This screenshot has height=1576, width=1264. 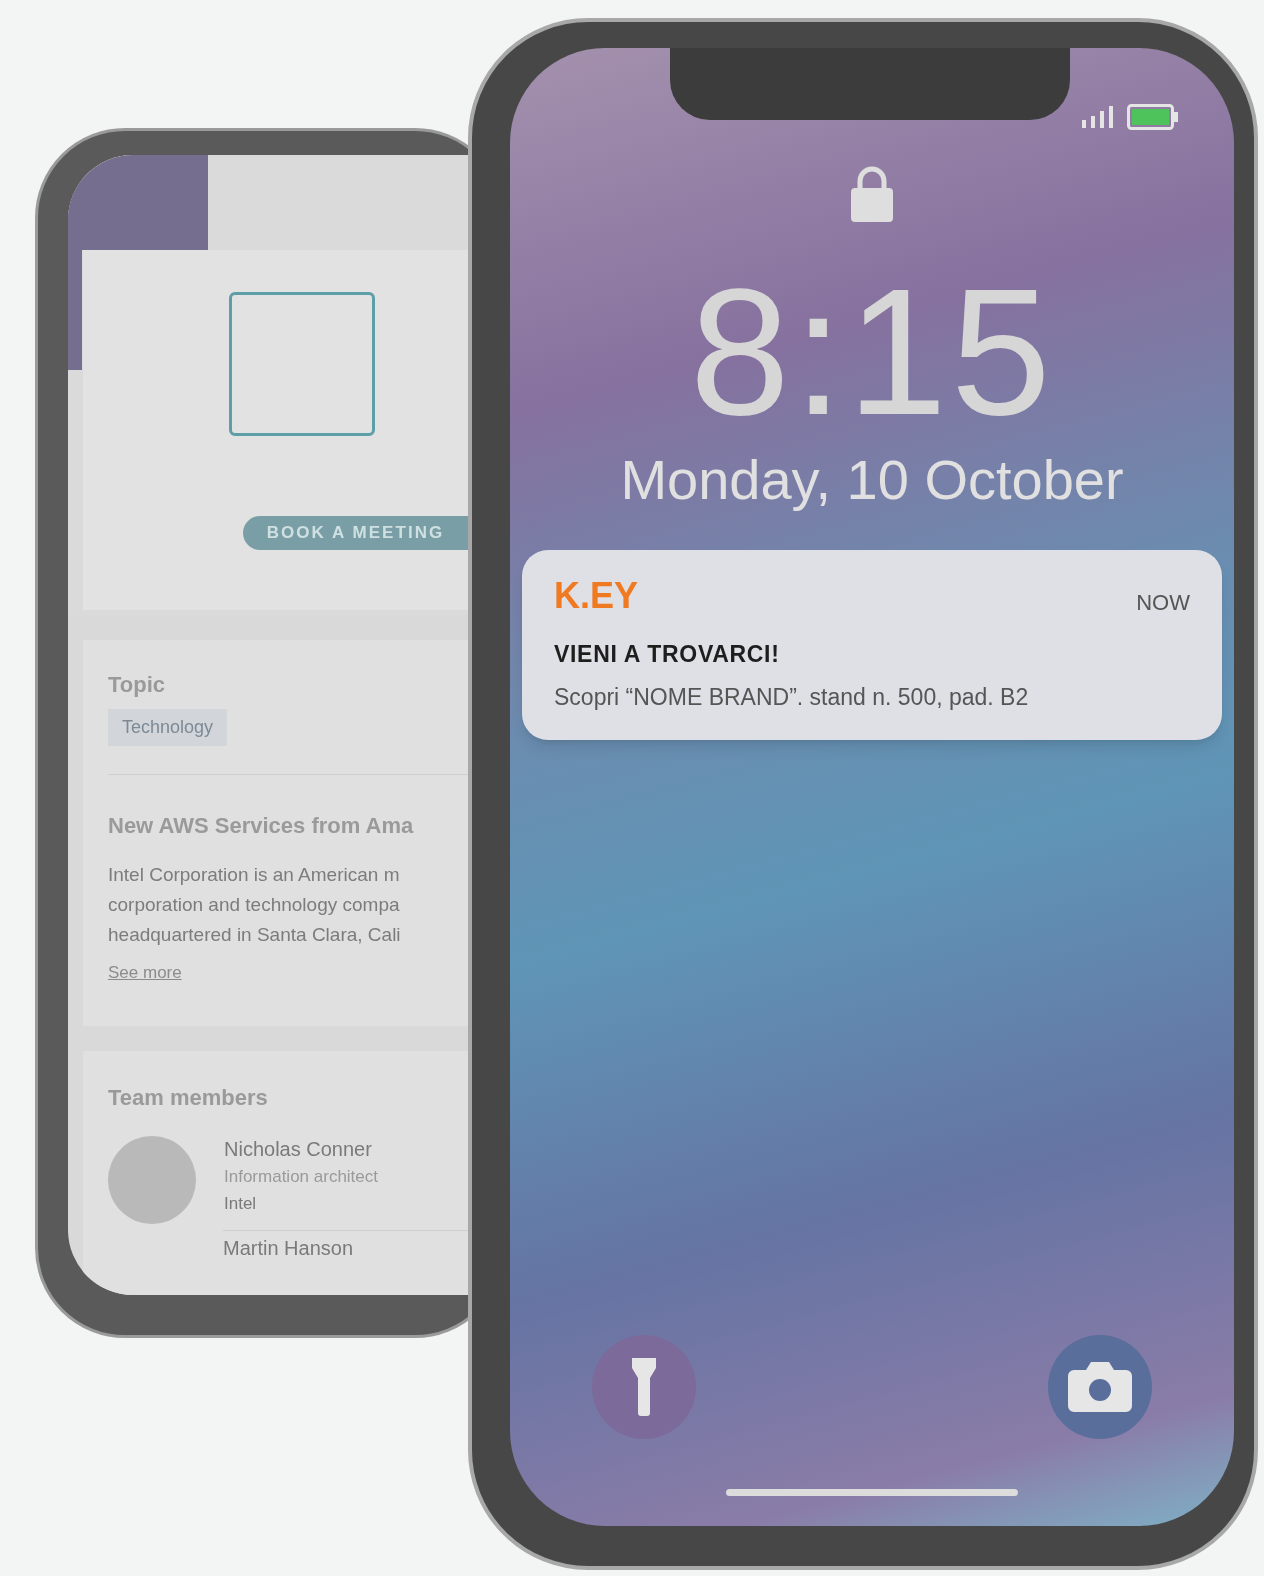 I want to click on member-company: Intel, so click(x=241, y=1204).